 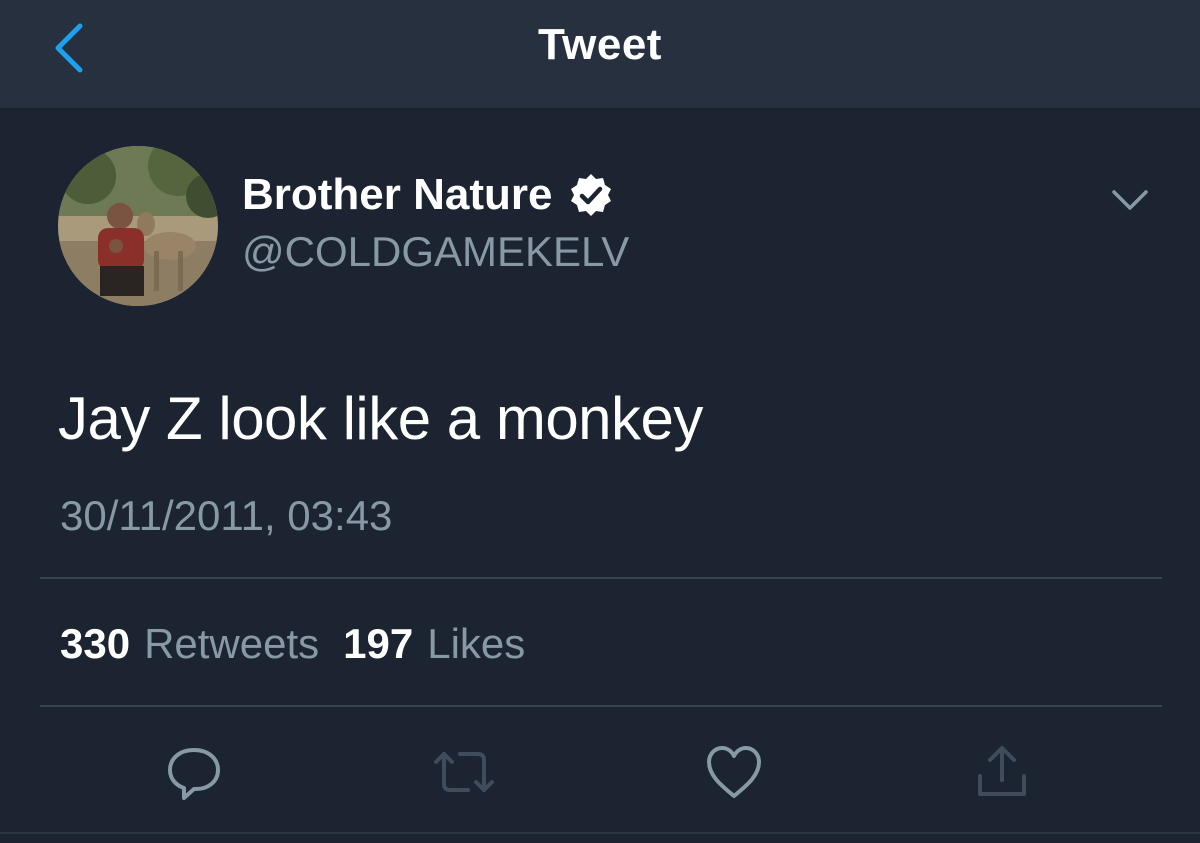 I want to click on tweet-stats: 330 Retweets 197 Likes, so click(x=304, y=644).